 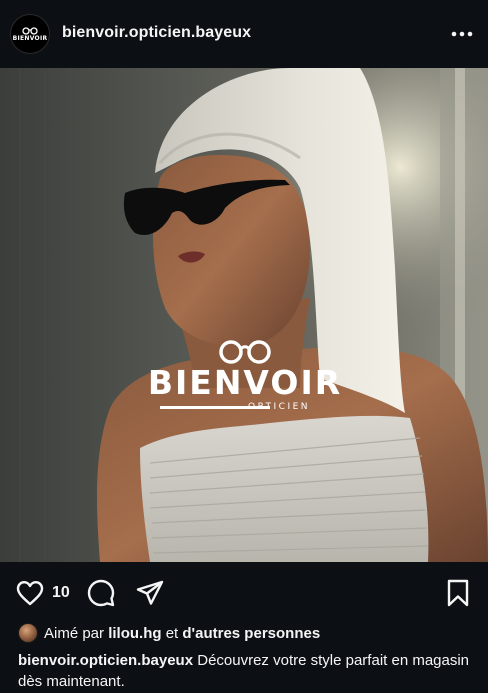 What do you see at coordinates (245, 382) in the screenshot?
I see `logo-brand-text: BIENVOIR` at bounding box center [245, 382].